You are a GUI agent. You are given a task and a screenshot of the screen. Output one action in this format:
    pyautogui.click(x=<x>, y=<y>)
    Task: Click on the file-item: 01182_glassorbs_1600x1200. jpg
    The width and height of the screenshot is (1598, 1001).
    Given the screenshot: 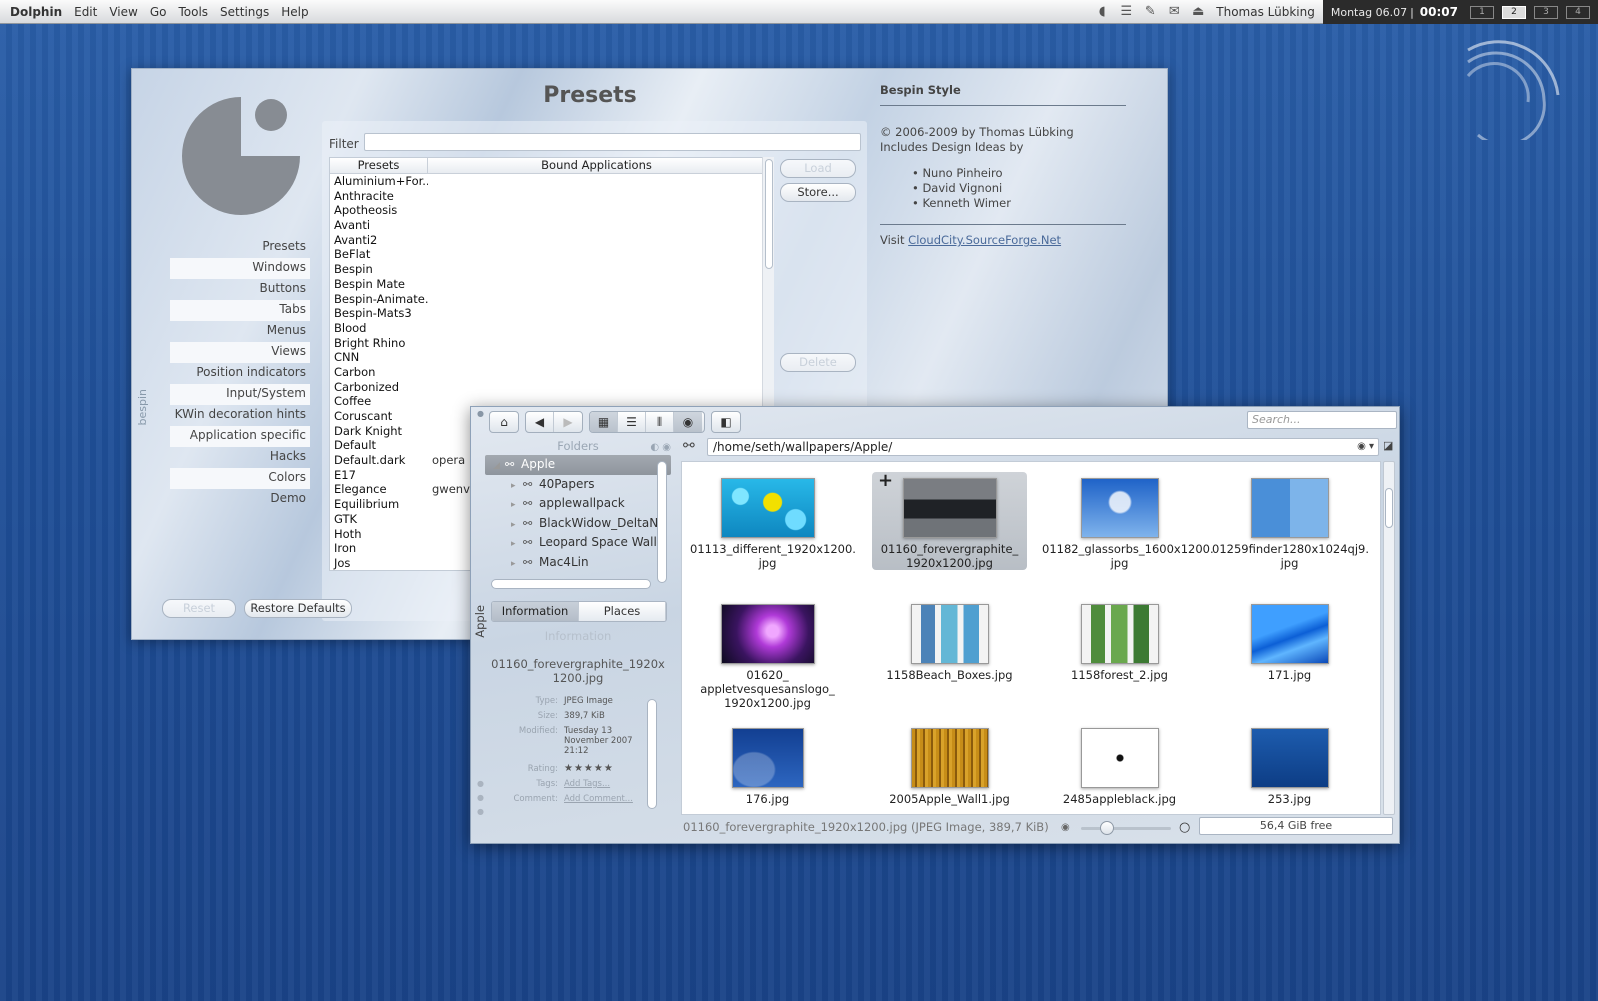 What is the action you would take?
    pyautogui.click(x=1128, y=528)
    